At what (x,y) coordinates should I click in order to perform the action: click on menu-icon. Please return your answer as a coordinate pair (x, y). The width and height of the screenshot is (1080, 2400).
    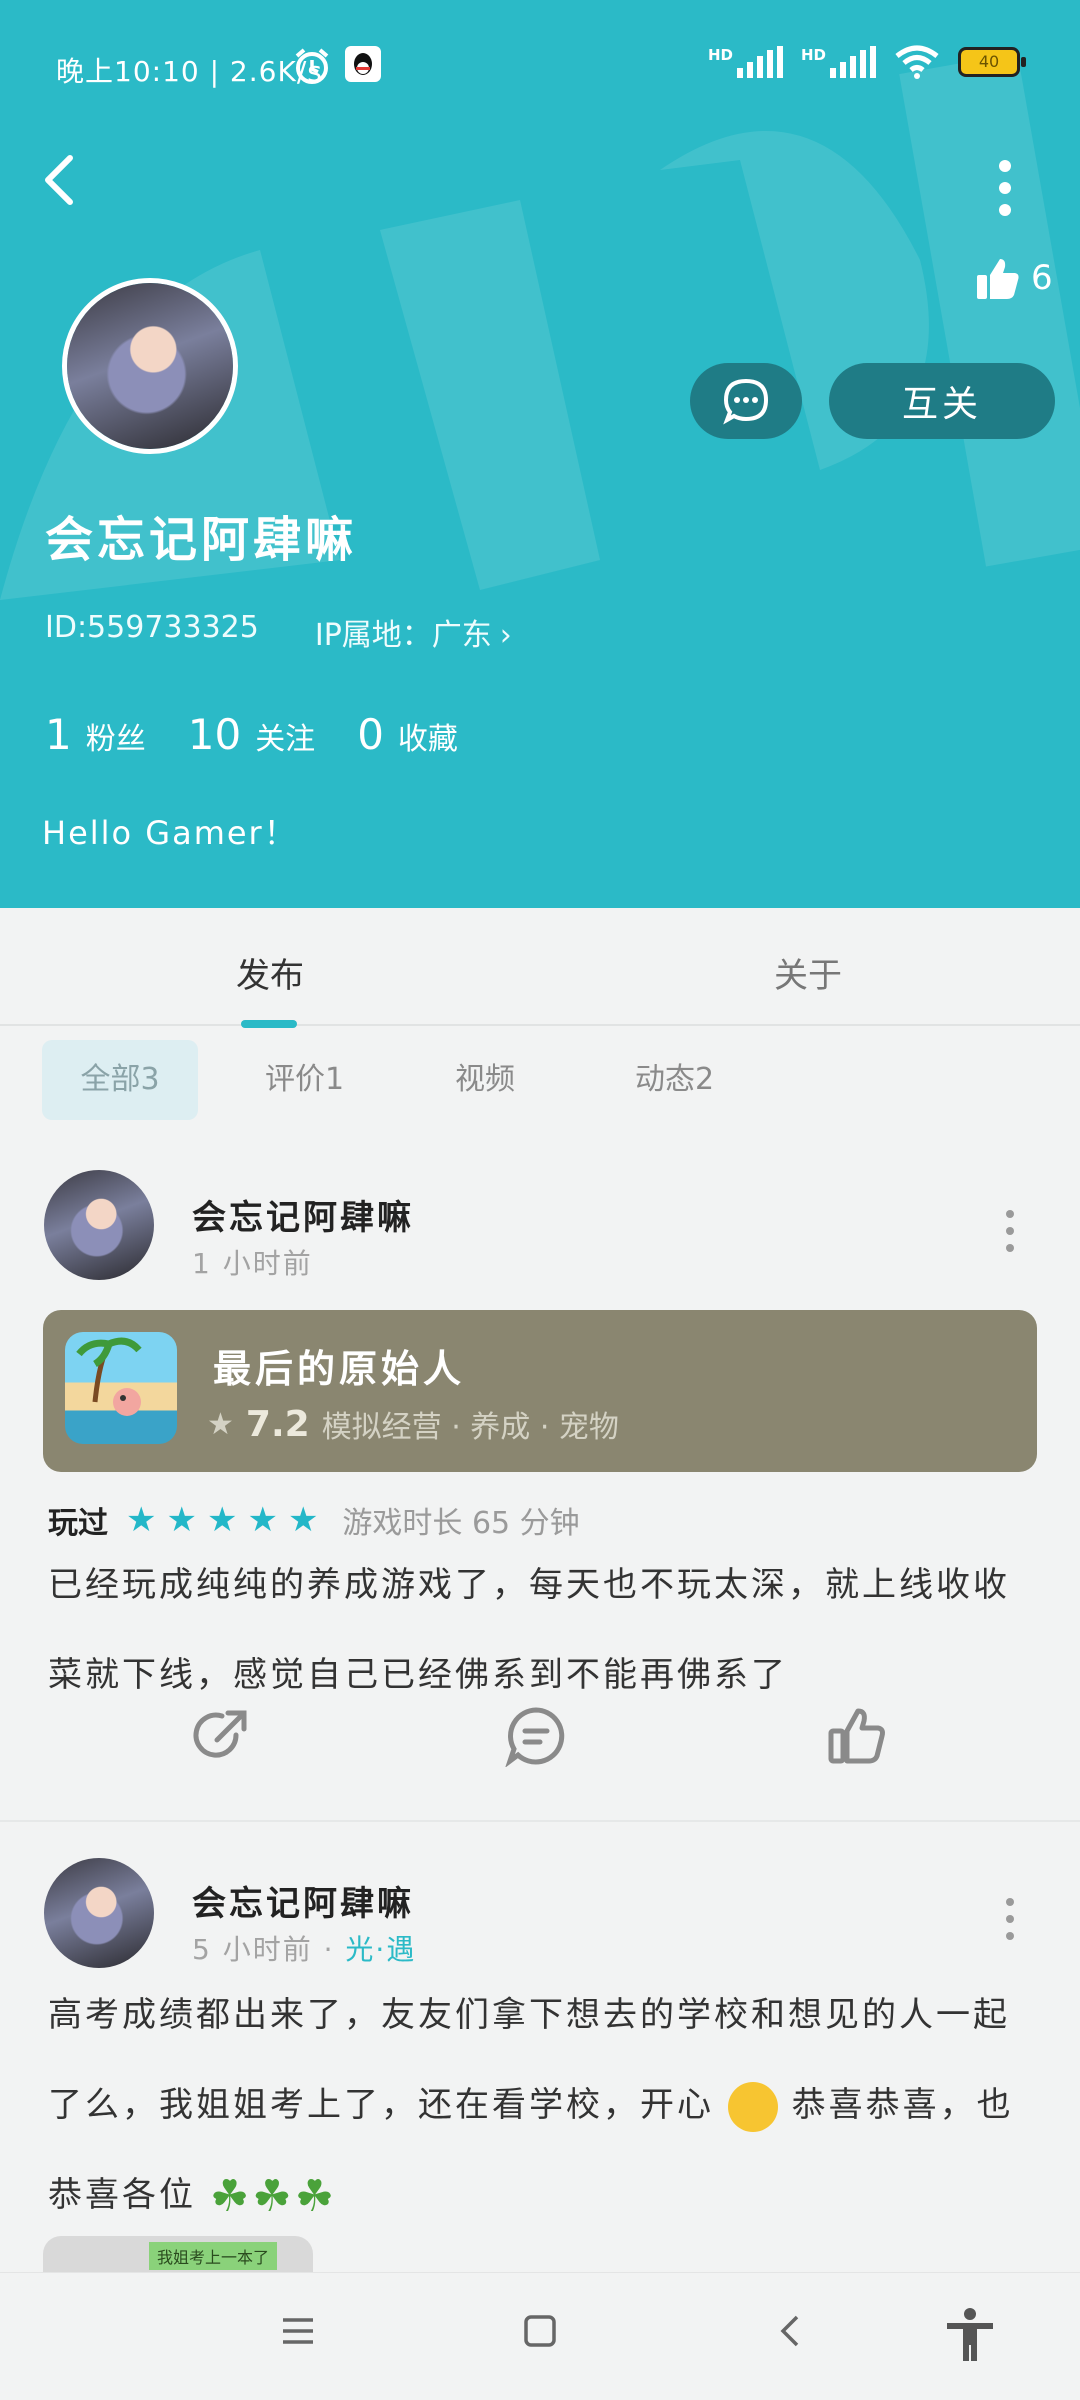
    Looking at the image, I should click on (298, 2331).